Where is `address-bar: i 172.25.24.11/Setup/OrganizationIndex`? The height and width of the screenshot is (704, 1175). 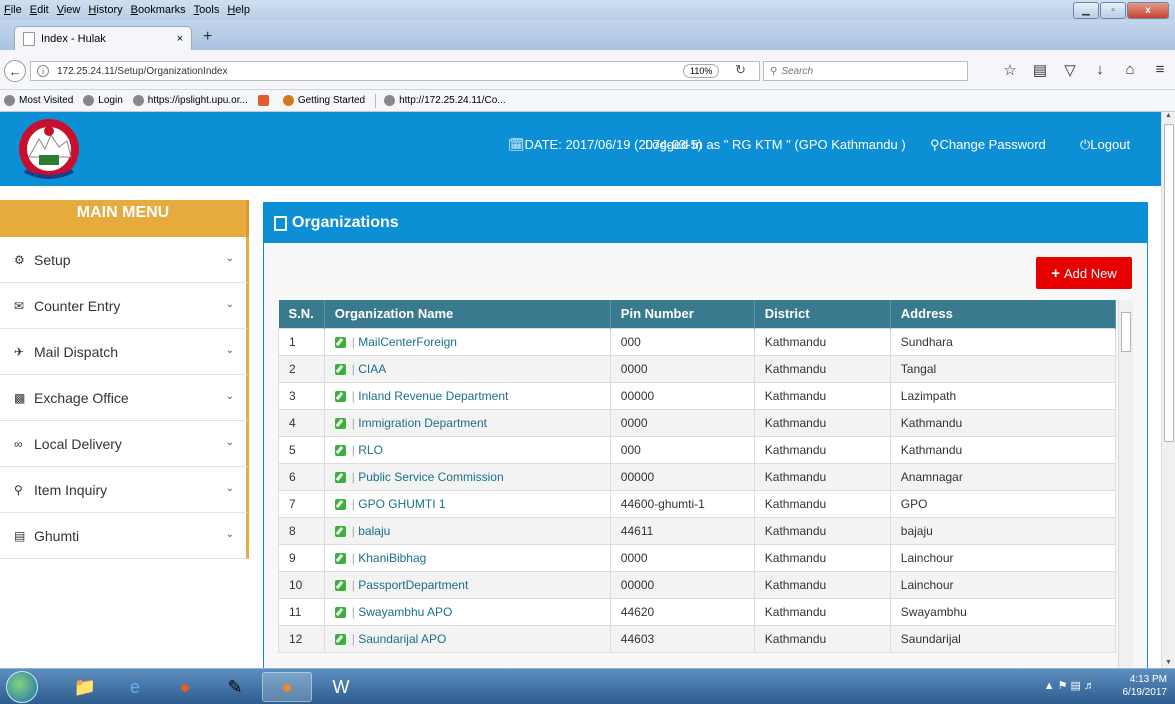 address-bar: i 172.25.24.11/Setup/OrganizationIndex is located at coordinates (395, 71).